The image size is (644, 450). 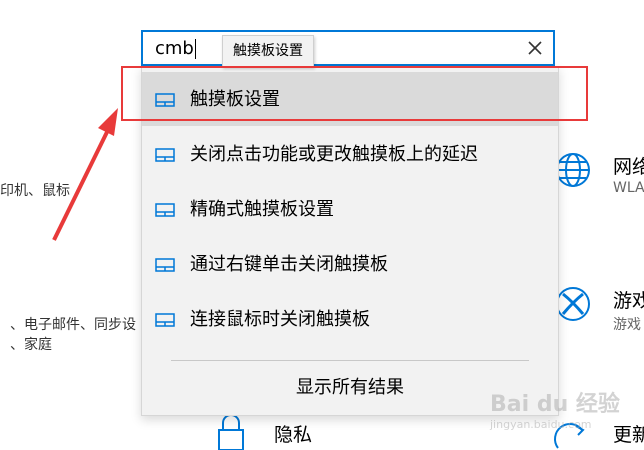 I want to click on watermark-brand: Bai du 经验, so click(x=555, y=404).